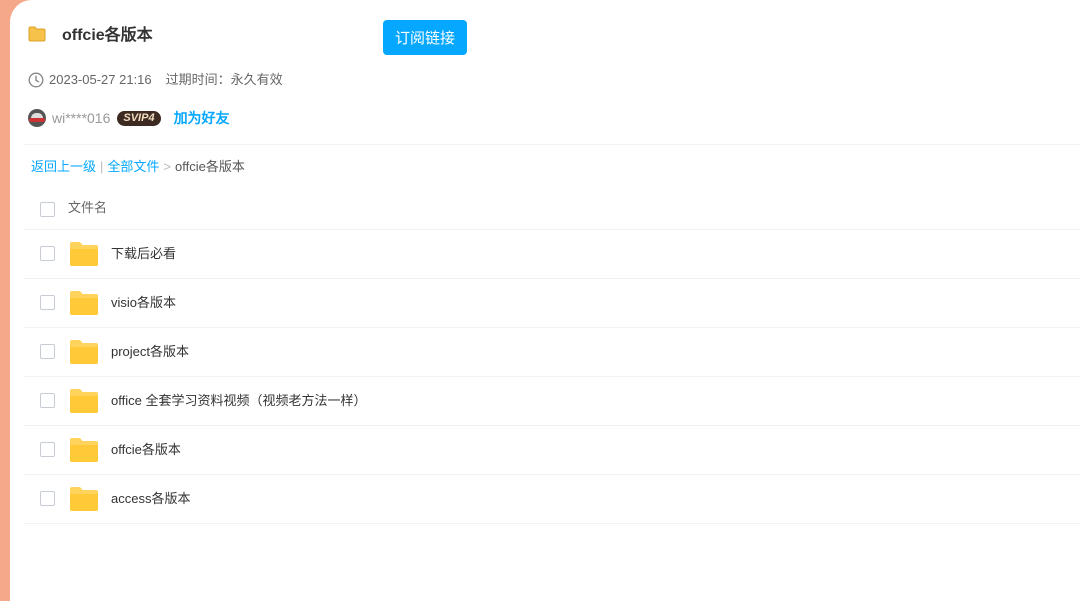  Describe the element at coordinates (107, 35) in the screenshot. I see `share-title: offcie各版本` at that location.